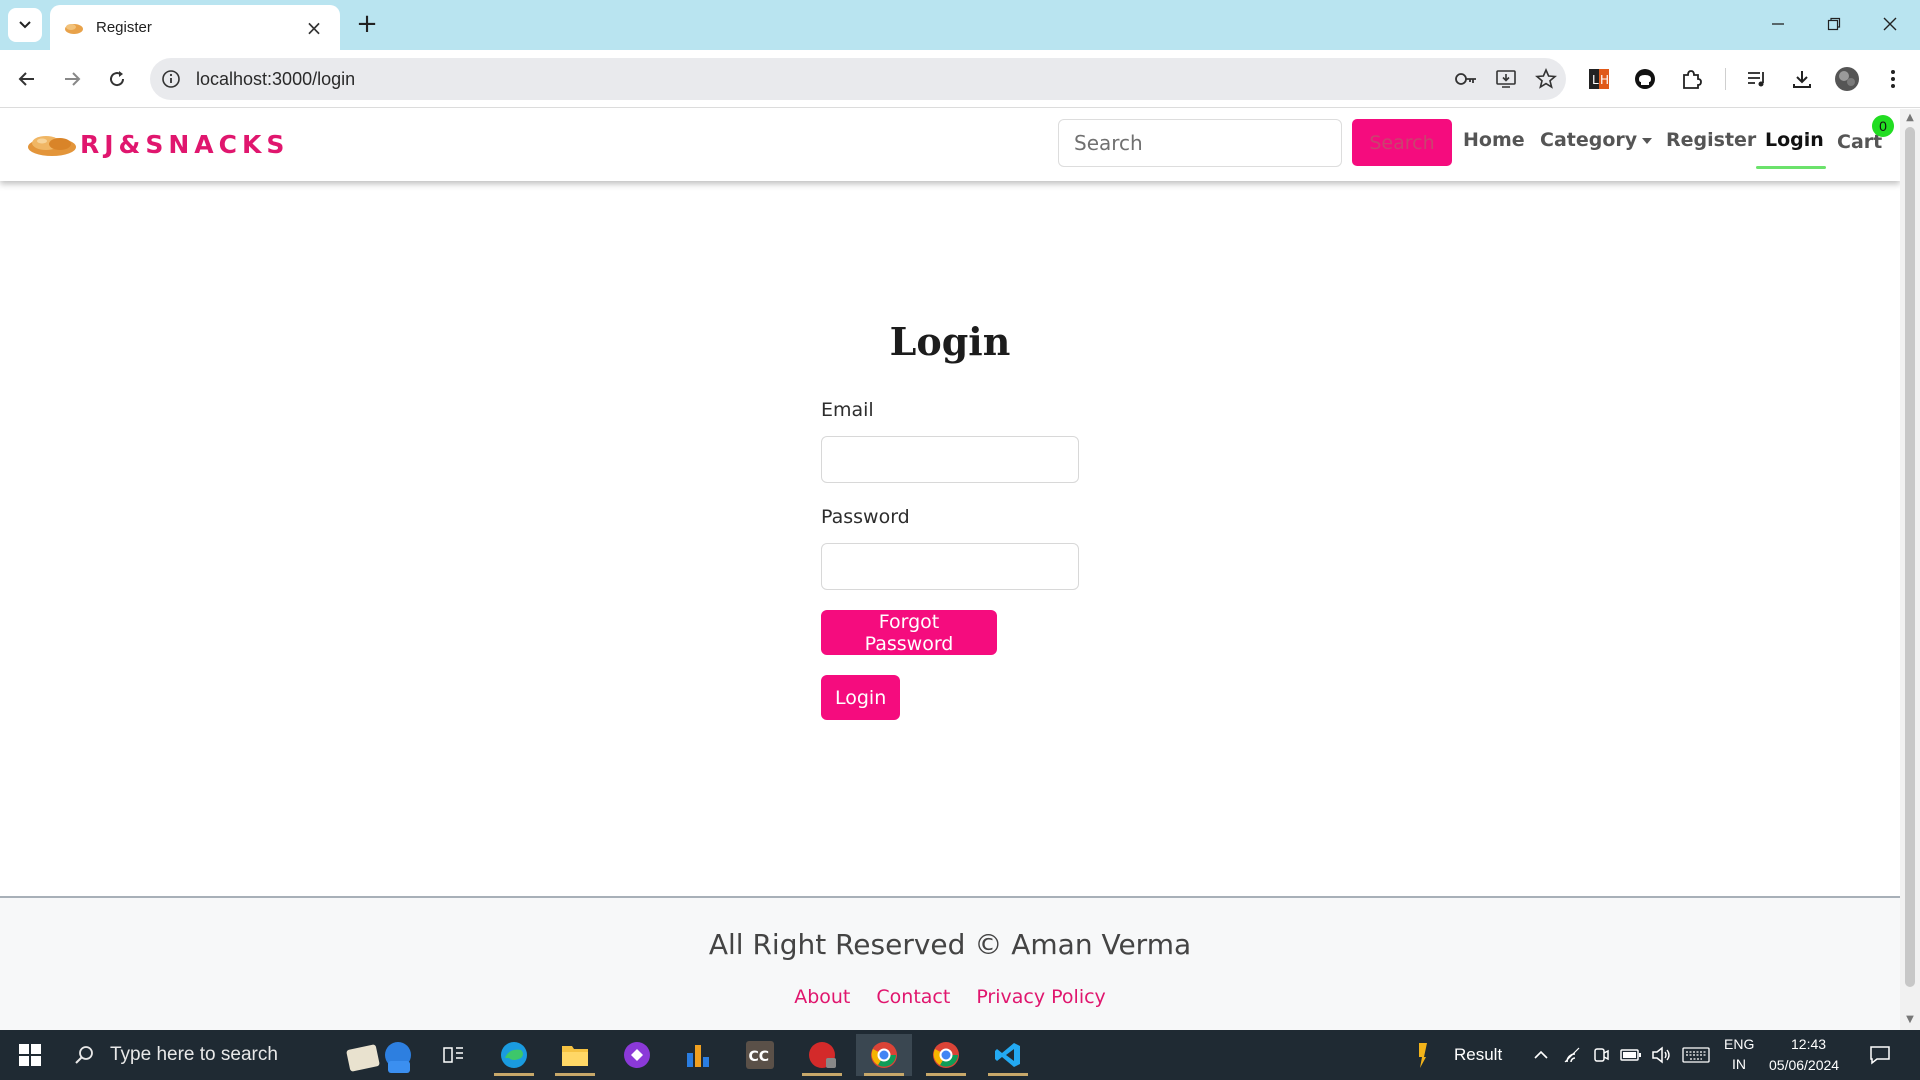 Image resolution: width=1920 pixels, height=1080 pixels. Describe the element at coordinates (195, 27) in the screenshot. I see `browser-tab-active: Register ×` at that location.